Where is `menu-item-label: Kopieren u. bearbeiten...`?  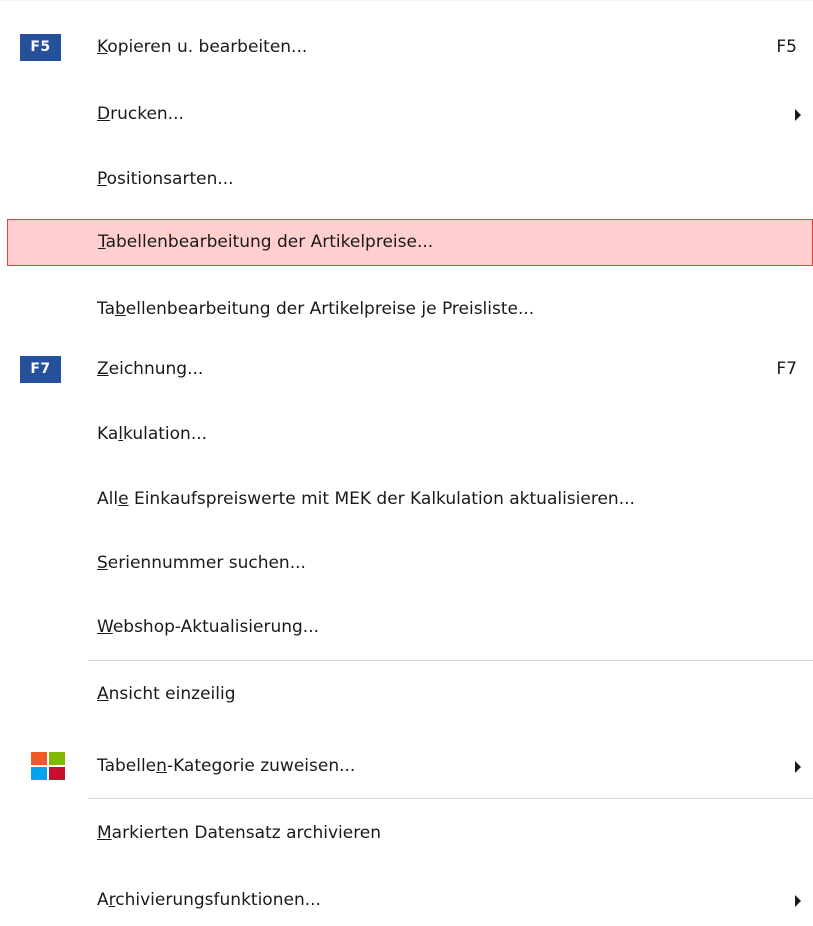 menu-item-label: Kopieren u. bearbeiten... is located at coordinates (202, 47).